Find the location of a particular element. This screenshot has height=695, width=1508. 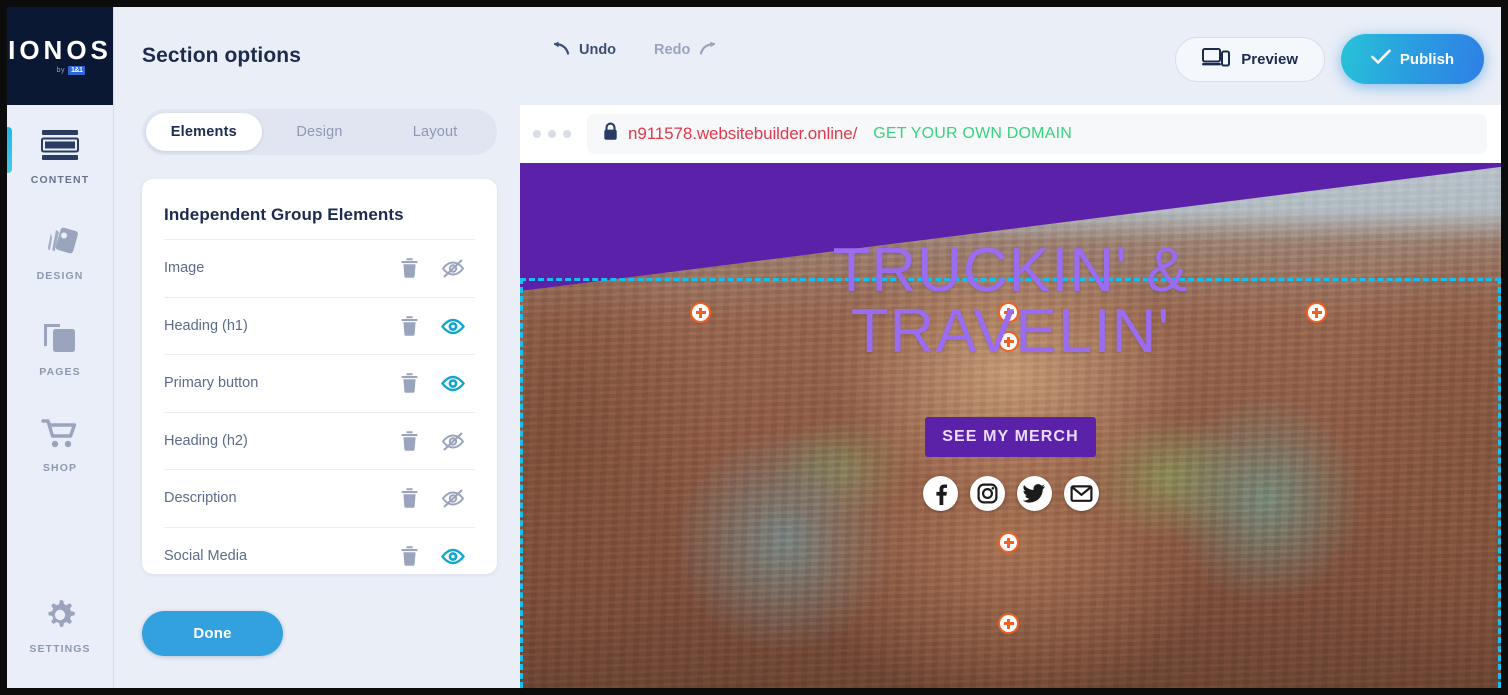

email-icon is located at coordinates (1081, 493).